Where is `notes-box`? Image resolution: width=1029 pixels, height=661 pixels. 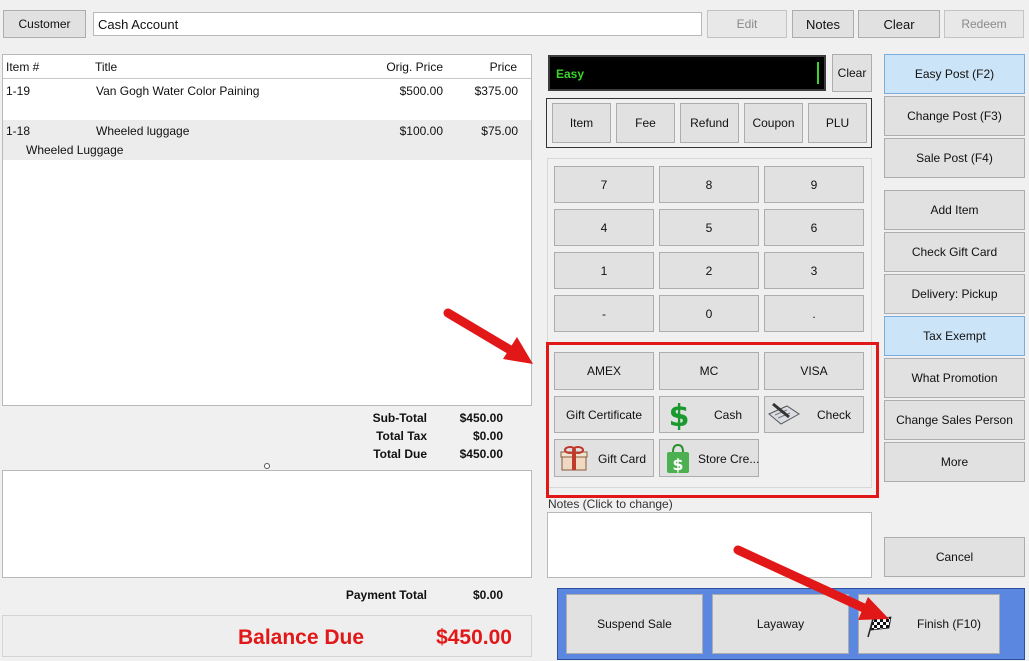
notes-box is located at coordinates (709, 545).